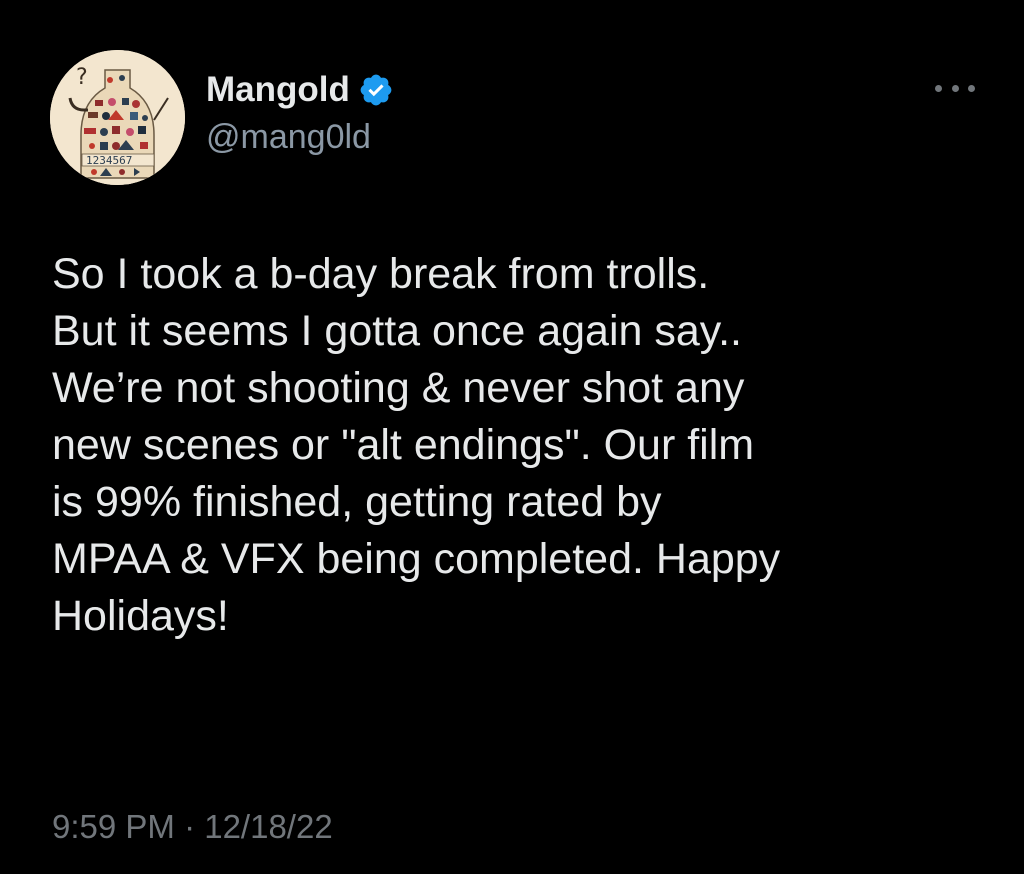 The image size is (1024, 874). I want to click on more-options-icon, so click(955, 88).